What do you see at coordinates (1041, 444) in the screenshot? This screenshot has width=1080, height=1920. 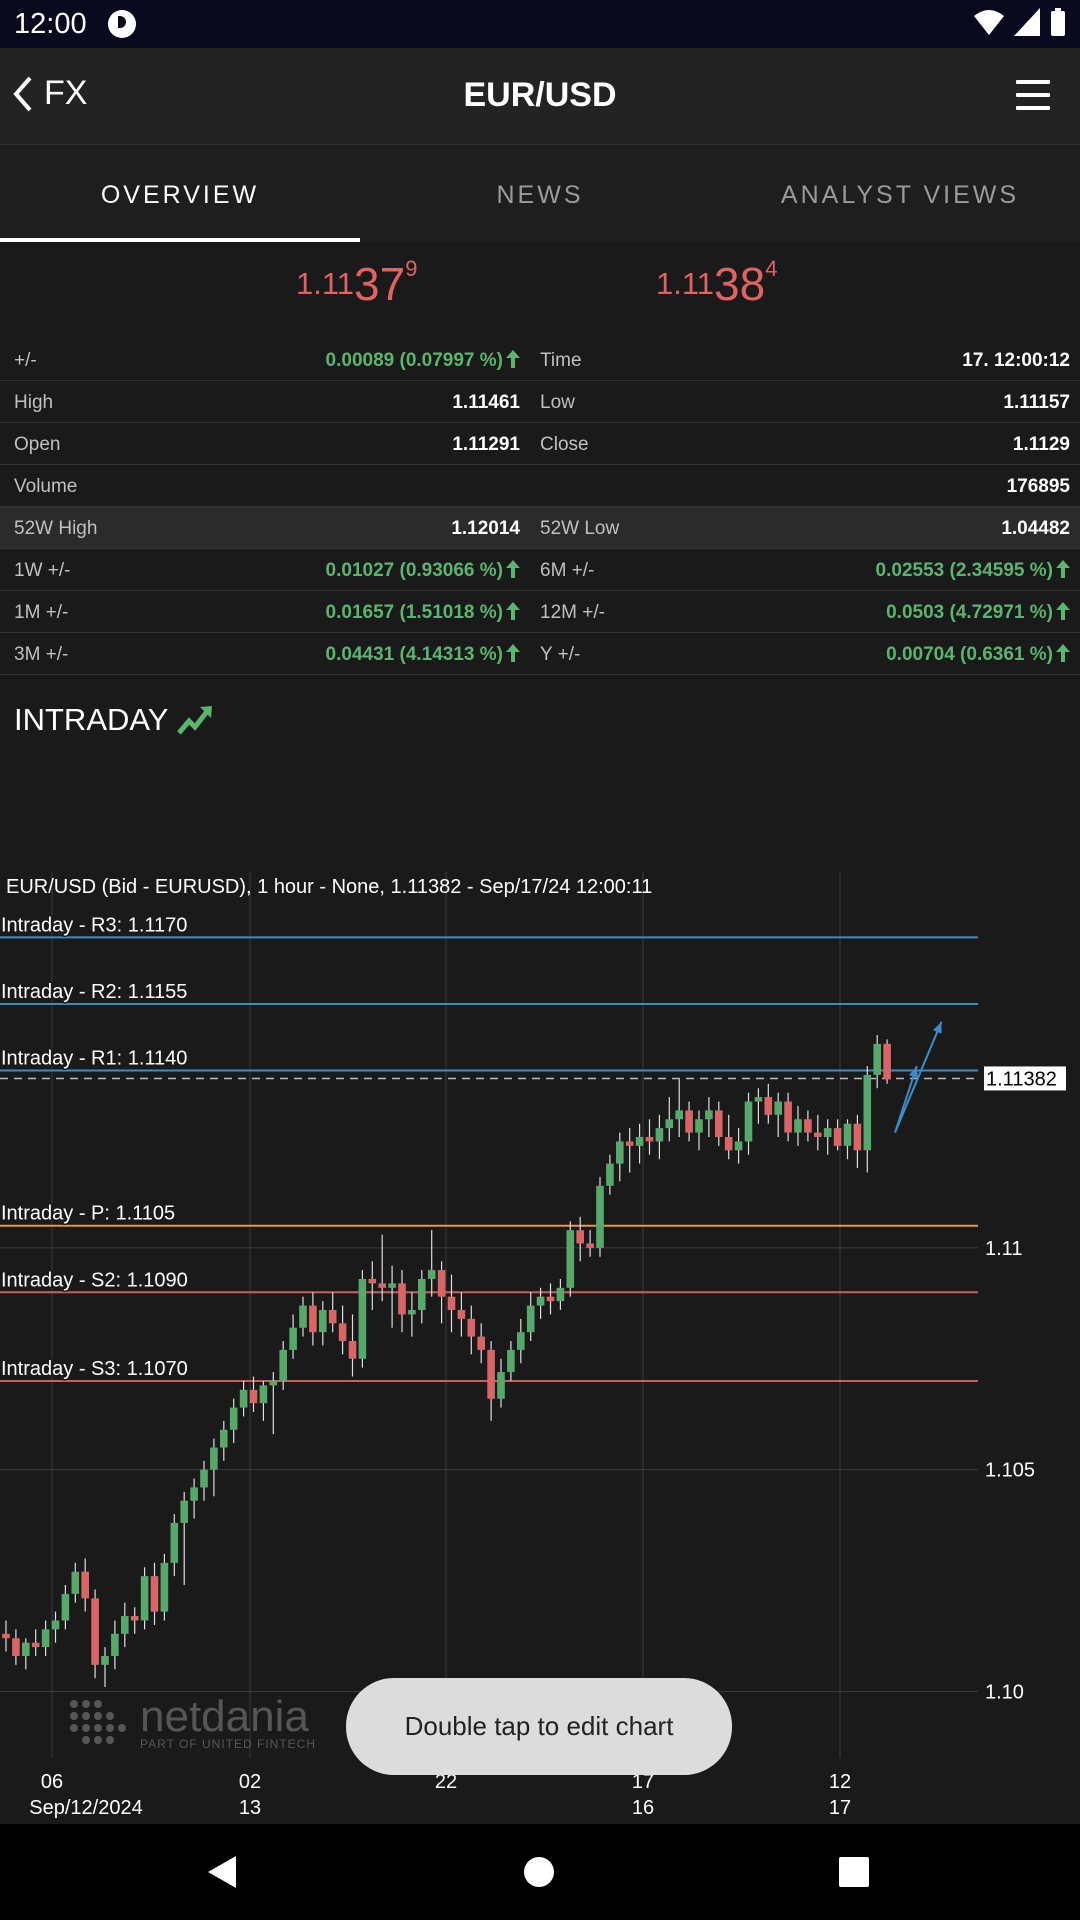 I see `stat-value: 1.1129` at bounding box center [1041, 444].